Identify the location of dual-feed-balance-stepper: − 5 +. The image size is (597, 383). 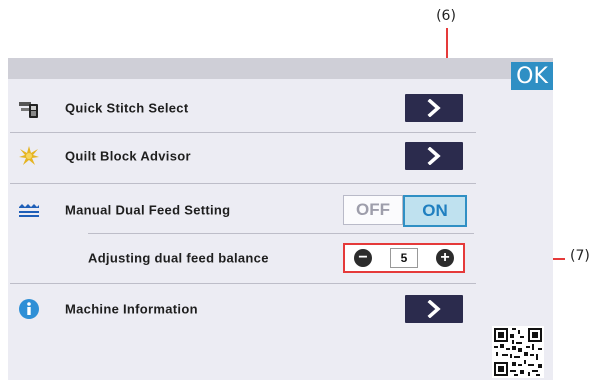
(404, 258).